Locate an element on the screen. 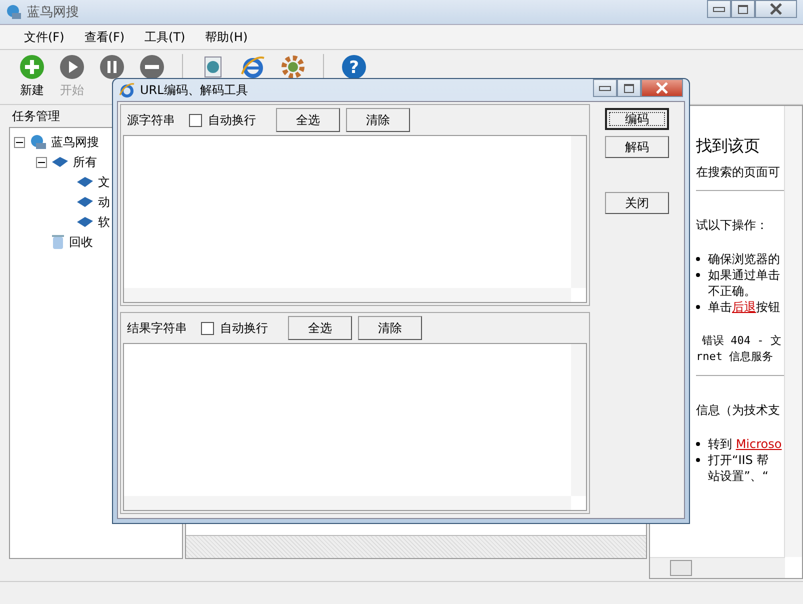 The width and height of the screenshot is (803, 604). text-line: 试以下操作： is located at coordinates (732, 225).